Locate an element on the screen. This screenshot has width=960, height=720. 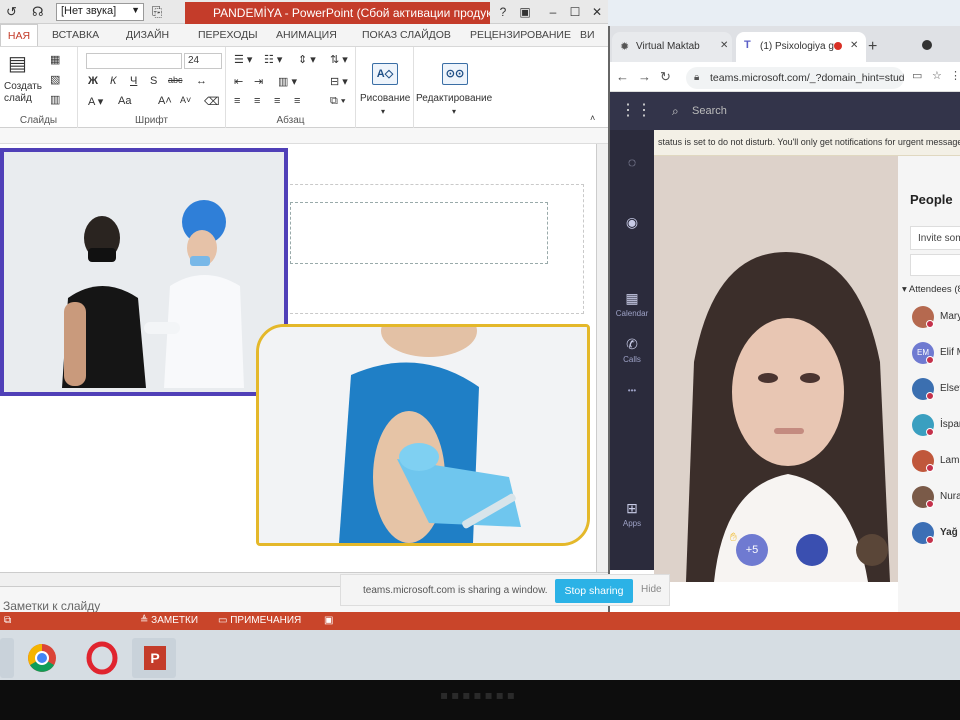
help-button: ? is located at coordinates (503, 12).